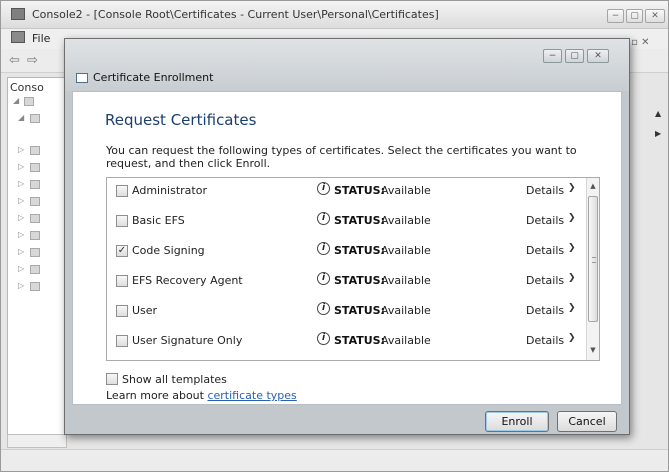 The width and height of the screenshot is (669, 472). Describe the element at coordinates (615, 16) in the screenshot. I see `console-minimize-button: −` at that location.